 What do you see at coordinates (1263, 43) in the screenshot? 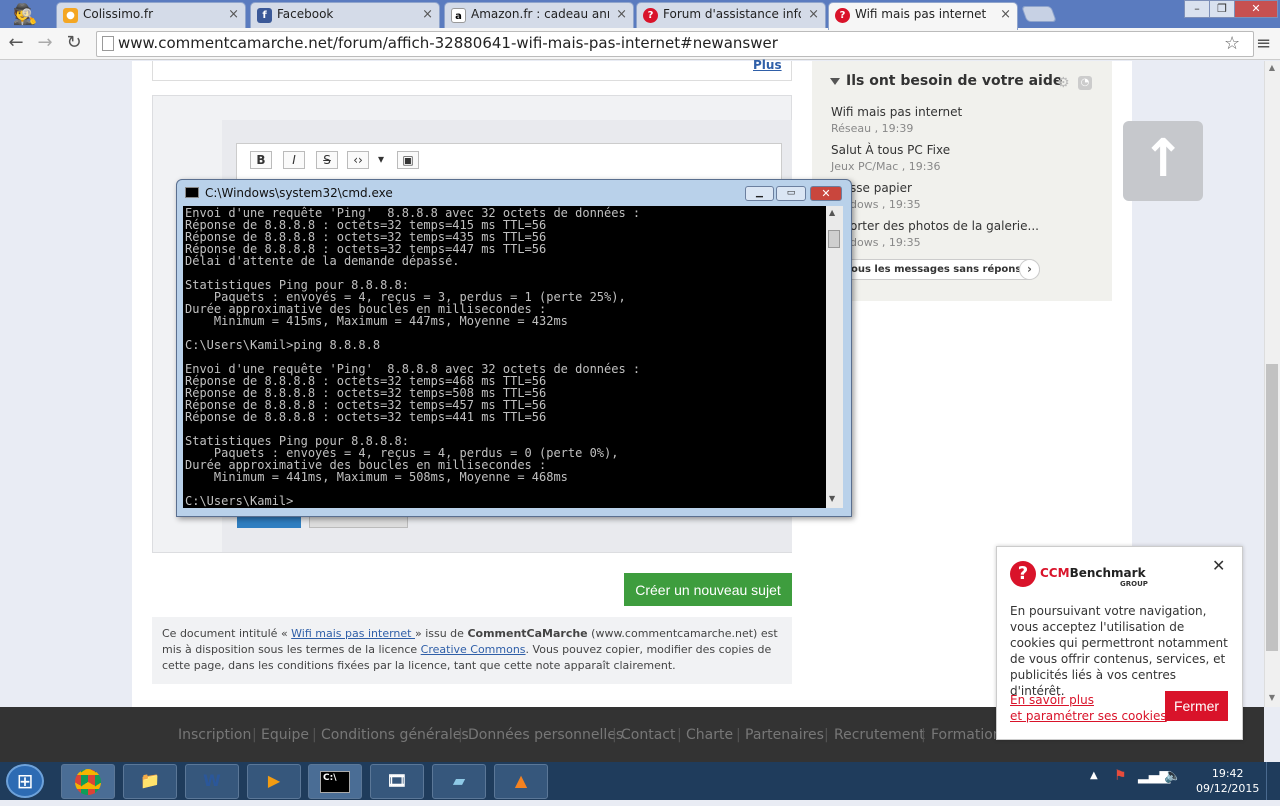
I see `menu-icon: ≡` at bounding box center [1263, 43].